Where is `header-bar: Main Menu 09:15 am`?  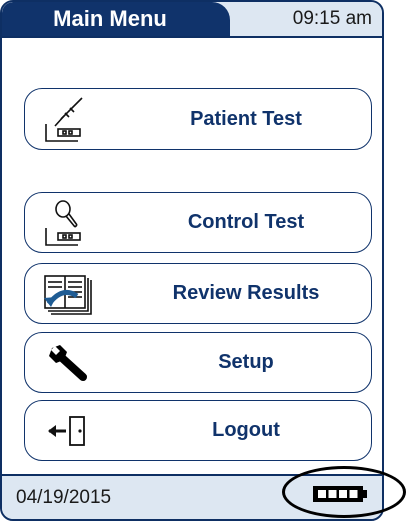
header-bar: Main Menu 09:15 am is located at coordinates (192, 20).